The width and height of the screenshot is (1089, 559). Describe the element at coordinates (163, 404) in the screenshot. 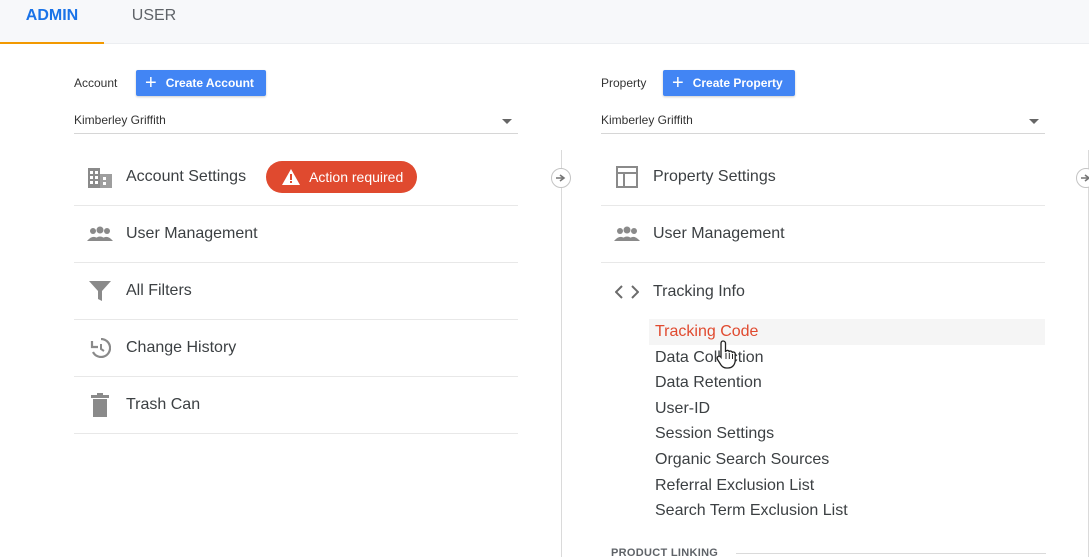

I see `menu-item-label: Trash Can` at that location.